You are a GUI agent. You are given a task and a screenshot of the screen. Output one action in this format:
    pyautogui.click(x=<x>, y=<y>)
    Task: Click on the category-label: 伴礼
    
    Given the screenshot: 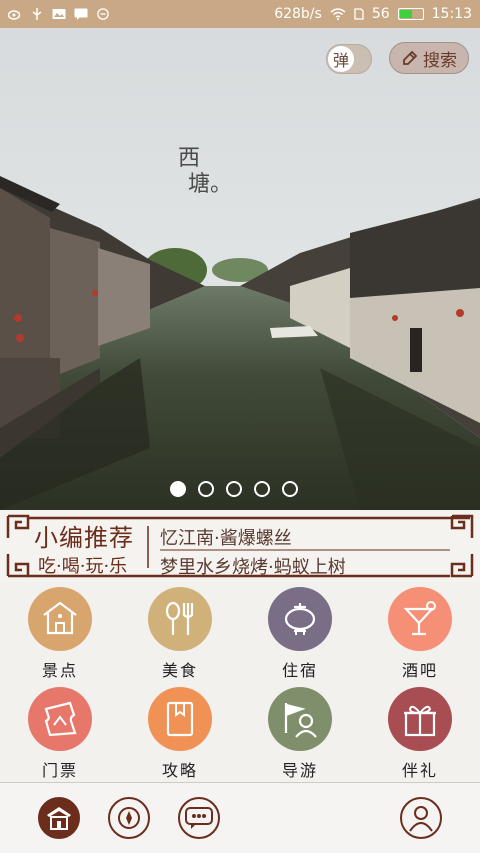 What is the action you would take?
    pyautogui.click(x=419, y=770)
    